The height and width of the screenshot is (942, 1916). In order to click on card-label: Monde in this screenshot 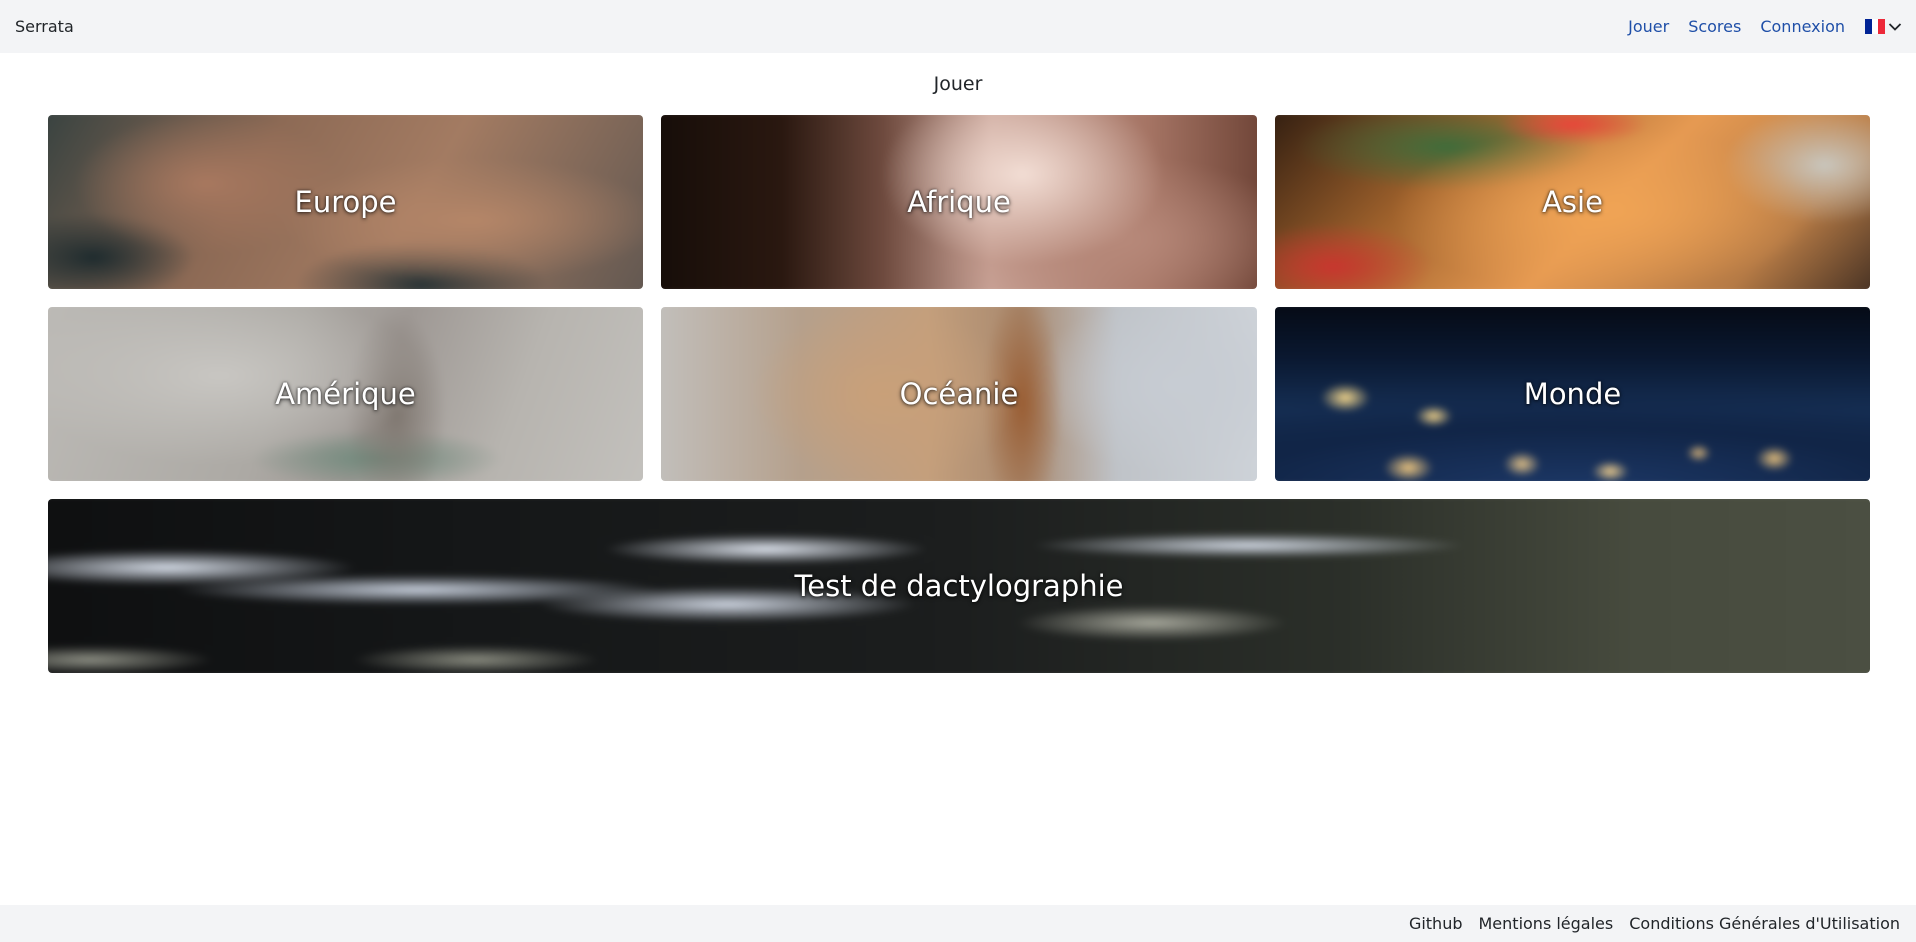, I will do `click(1572, 394)`.